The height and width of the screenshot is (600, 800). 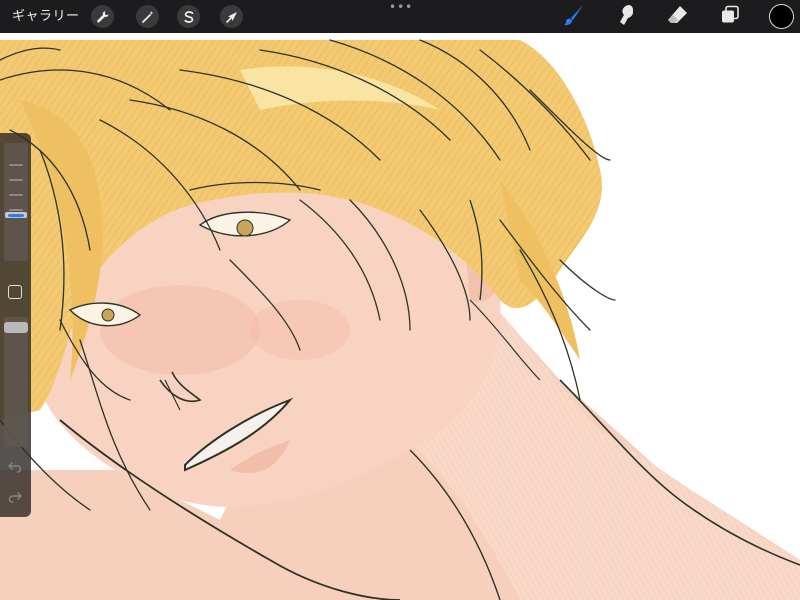 I want to click on undo-arrow-icon, so click(x=15, y=467).